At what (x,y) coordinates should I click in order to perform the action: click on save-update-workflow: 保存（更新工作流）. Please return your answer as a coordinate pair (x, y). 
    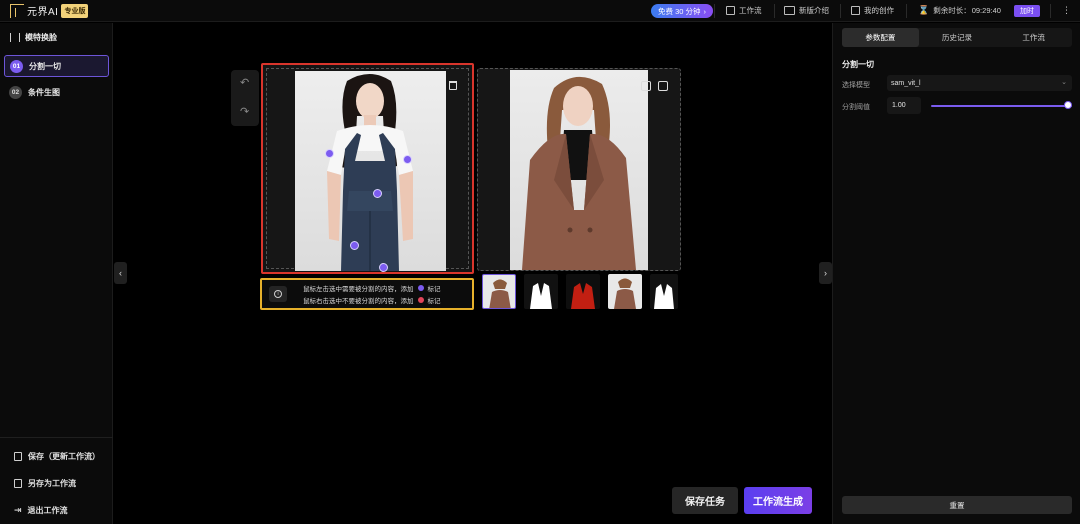
    Looking at the image, I should click on (57, 456).